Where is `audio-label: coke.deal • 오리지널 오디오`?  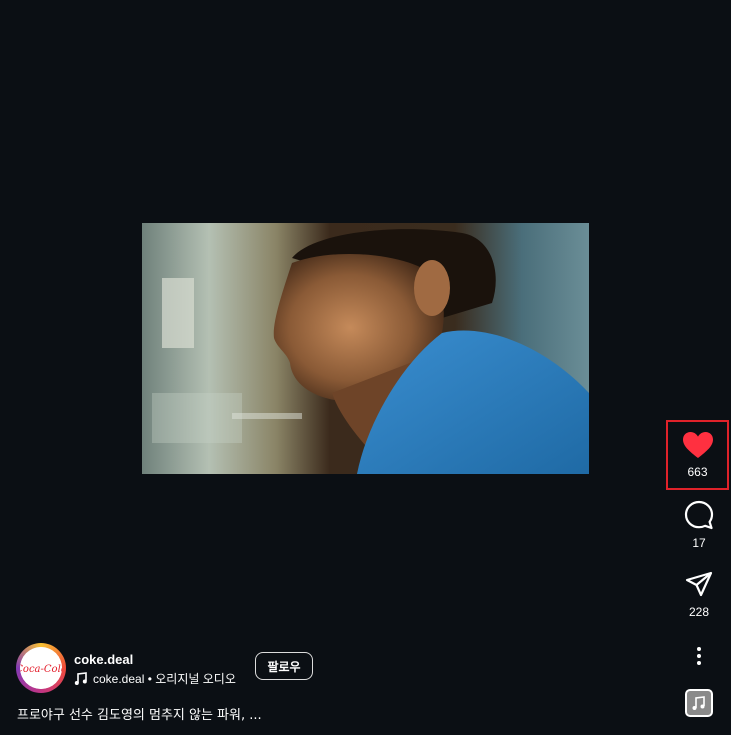
audio-label: coke.deal • 오리지널 오디오 is located at coordinates (164, 679).